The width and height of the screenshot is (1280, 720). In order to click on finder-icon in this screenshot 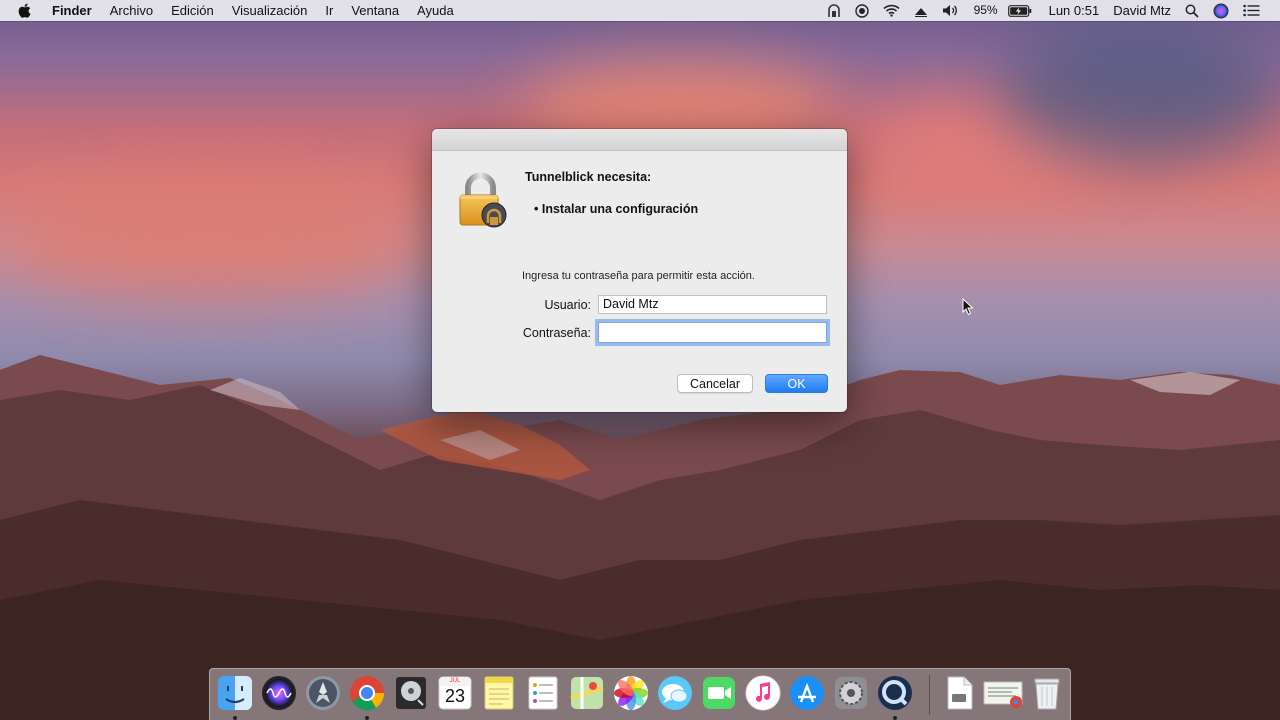, I will do `click(235, 693)`.